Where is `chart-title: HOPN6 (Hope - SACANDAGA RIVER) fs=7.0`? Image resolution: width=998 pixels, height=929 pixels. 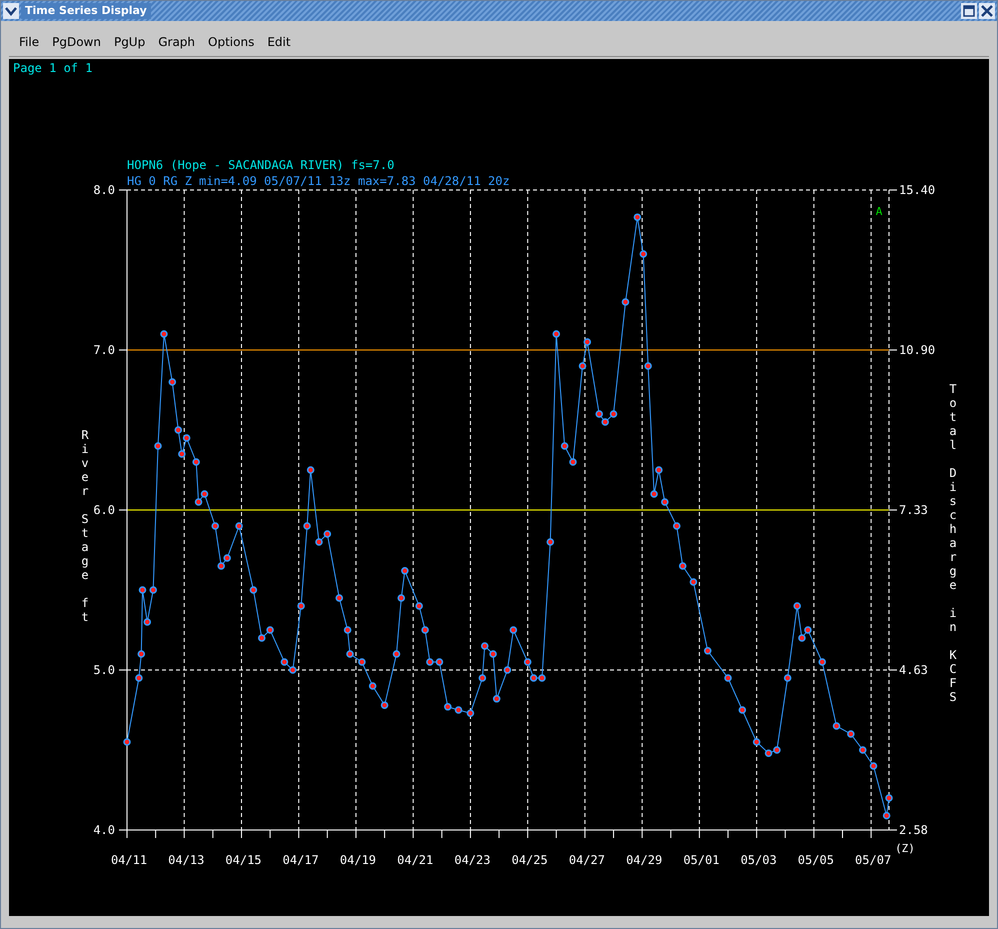
chart-title: HOPN6 (Hope - SACANDAGA RIVER) fs=7.0 is located at coordinates (260, 165).